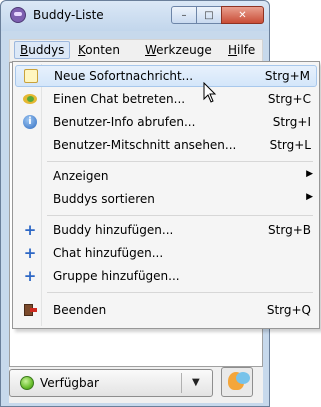  What do you see at coordinates (289, 230) in the screenshot?
I see `menu-item-shortcut: Strg+B` at bounding box center [289, 230].